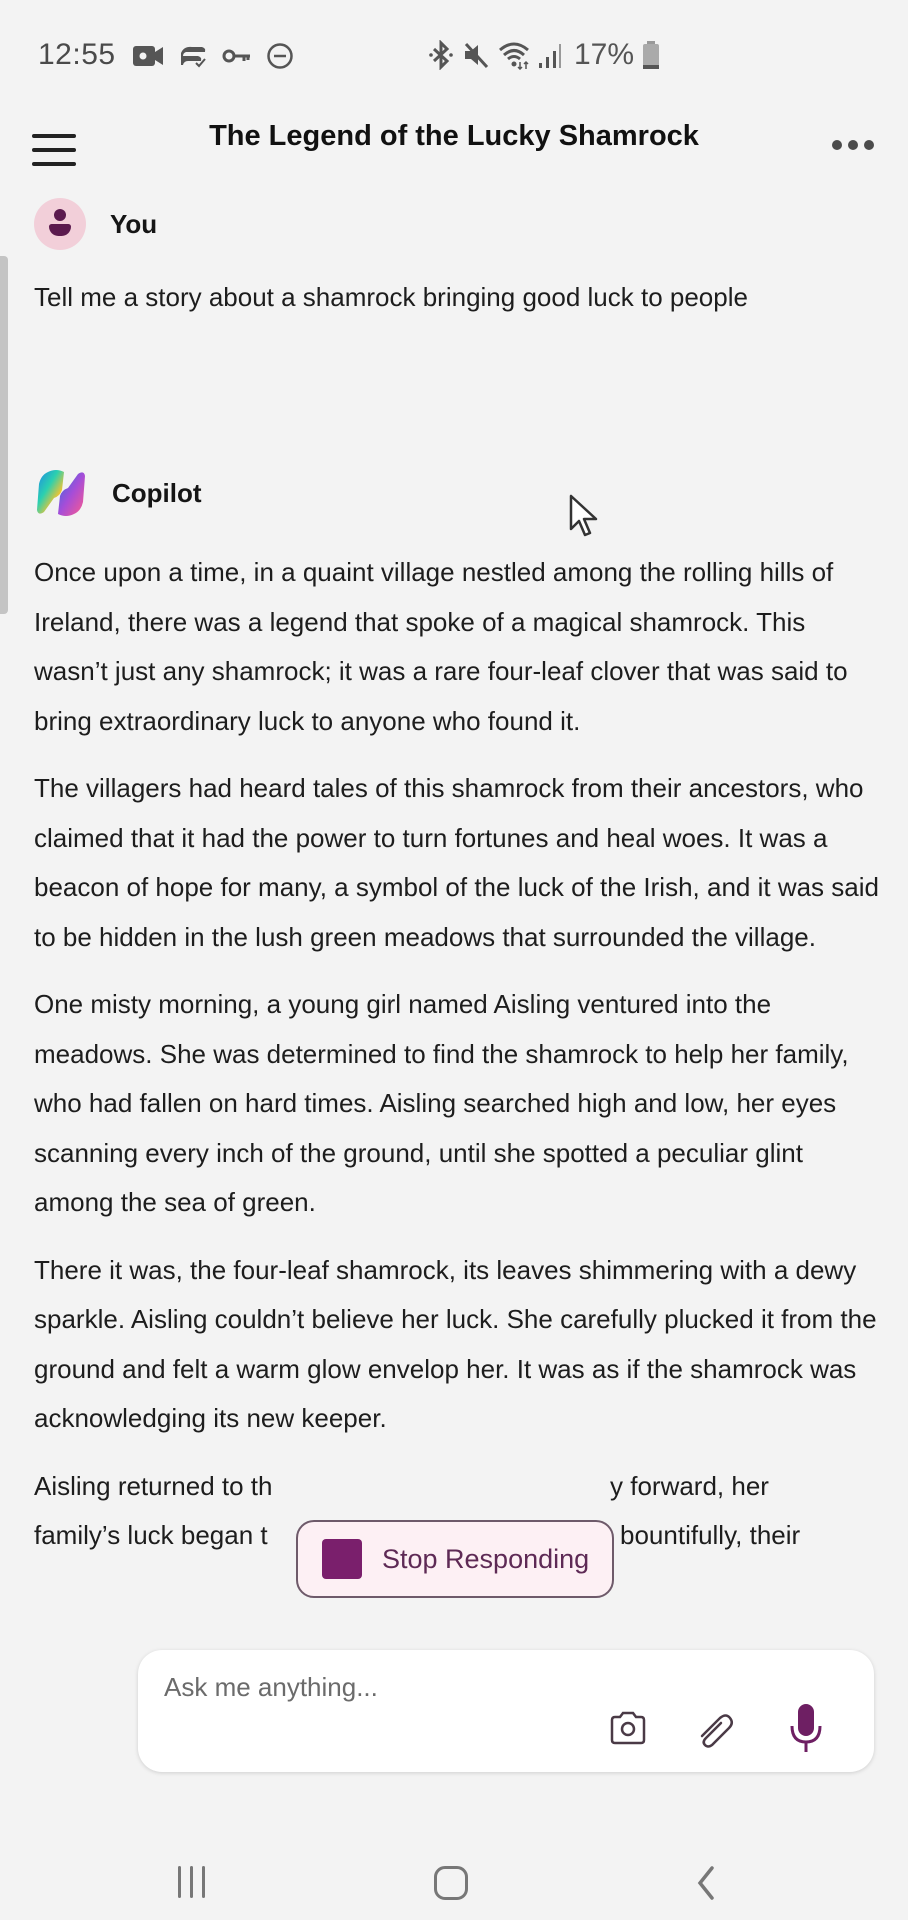 This screenshot has width=908, height=1920. I want to click on attach-icon, so click(716, 1730).